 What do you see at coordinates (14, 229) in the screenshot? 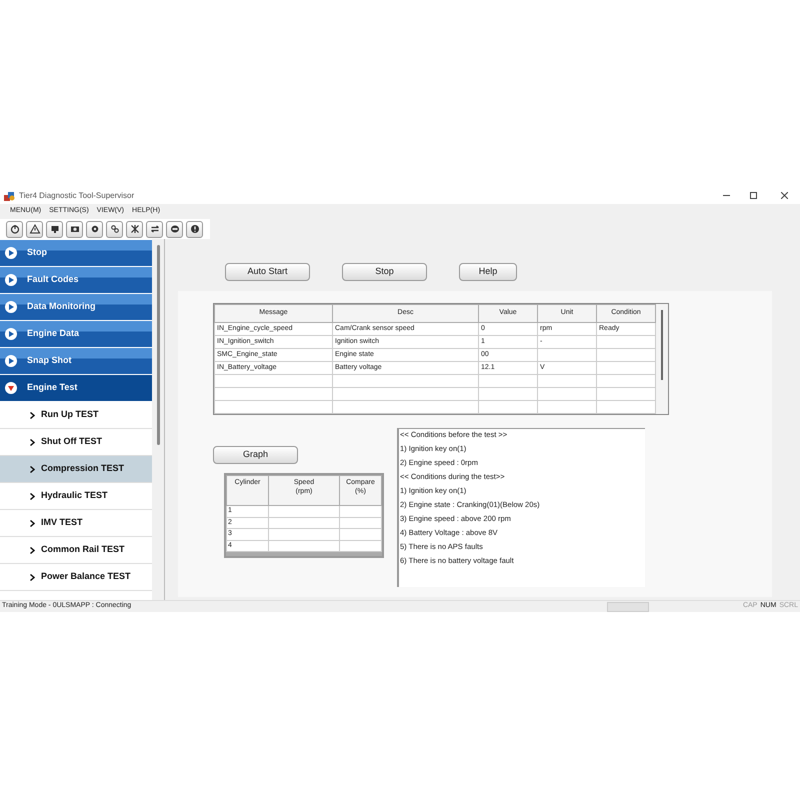
I see `power-icon` at bounding box center [14, 229].